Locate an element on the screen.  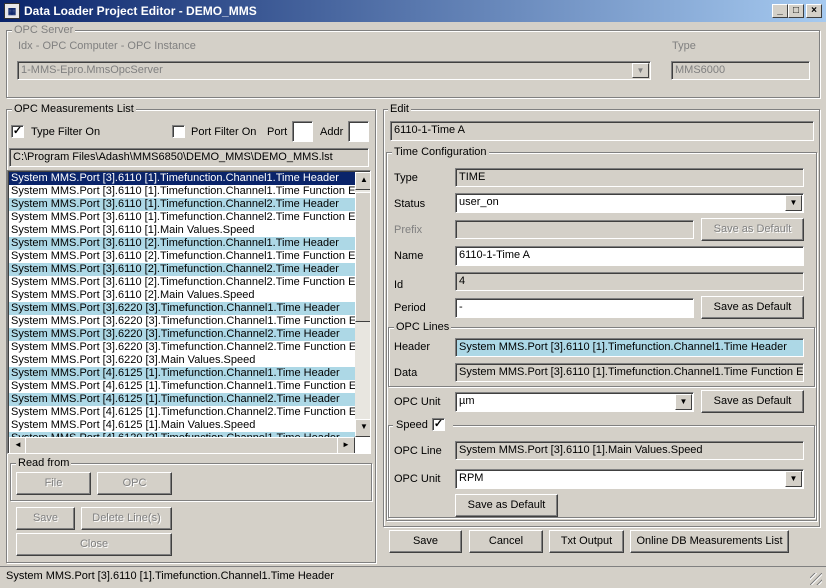
prefix-label: Prefix is located at coordinates (408, 230).